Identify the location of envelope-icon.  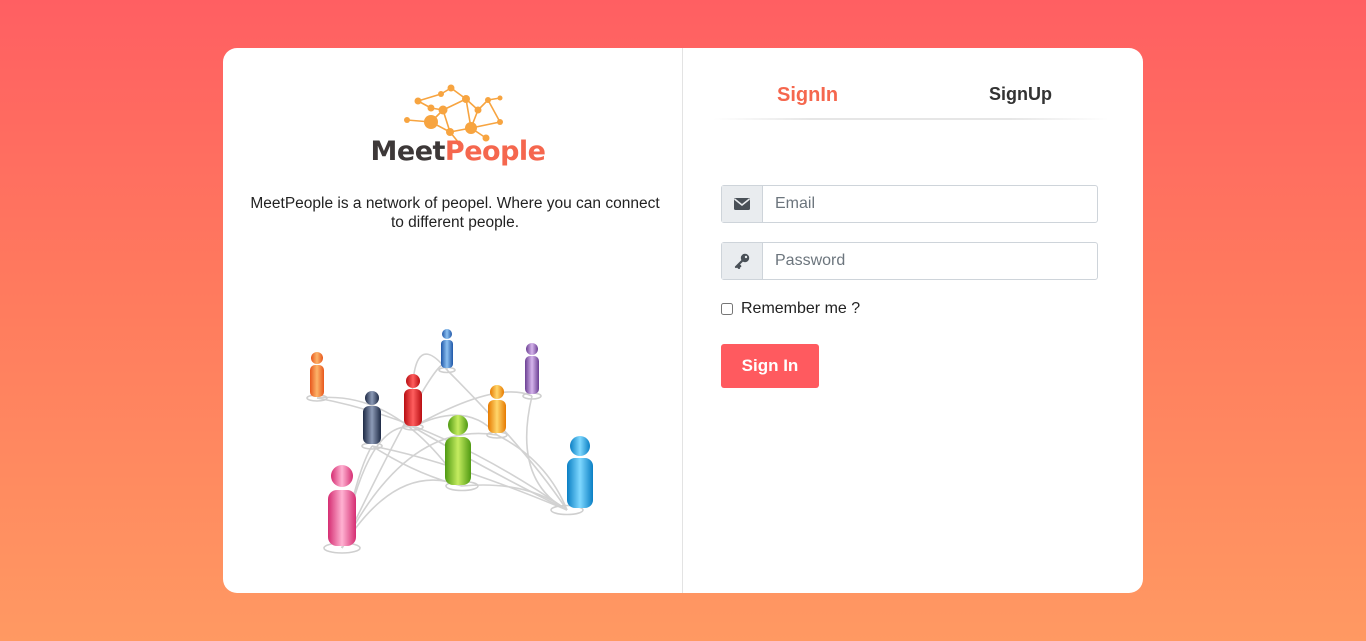
(742, 204).